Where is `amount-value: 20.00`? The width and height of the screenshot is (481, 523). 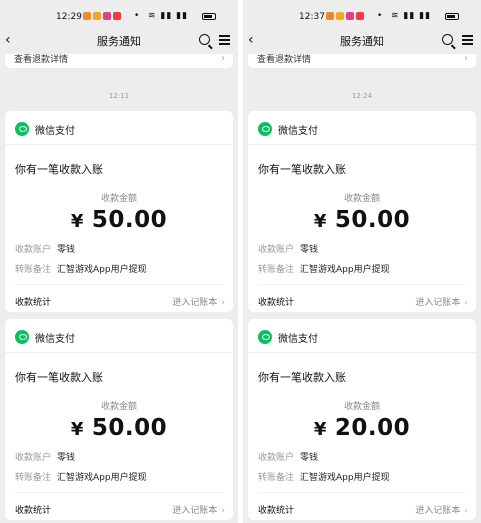 amount-value: 20.00 is located at coordinates (372, 428).